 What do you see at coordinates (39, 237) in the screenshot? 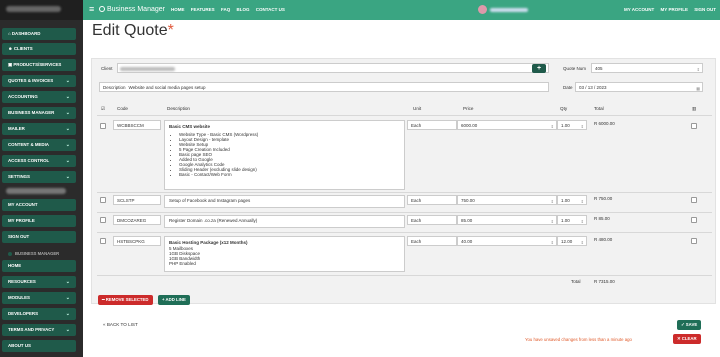
I see `sidebar-item-sign-out: SIGN OUT` at bounding box center [39, 237].